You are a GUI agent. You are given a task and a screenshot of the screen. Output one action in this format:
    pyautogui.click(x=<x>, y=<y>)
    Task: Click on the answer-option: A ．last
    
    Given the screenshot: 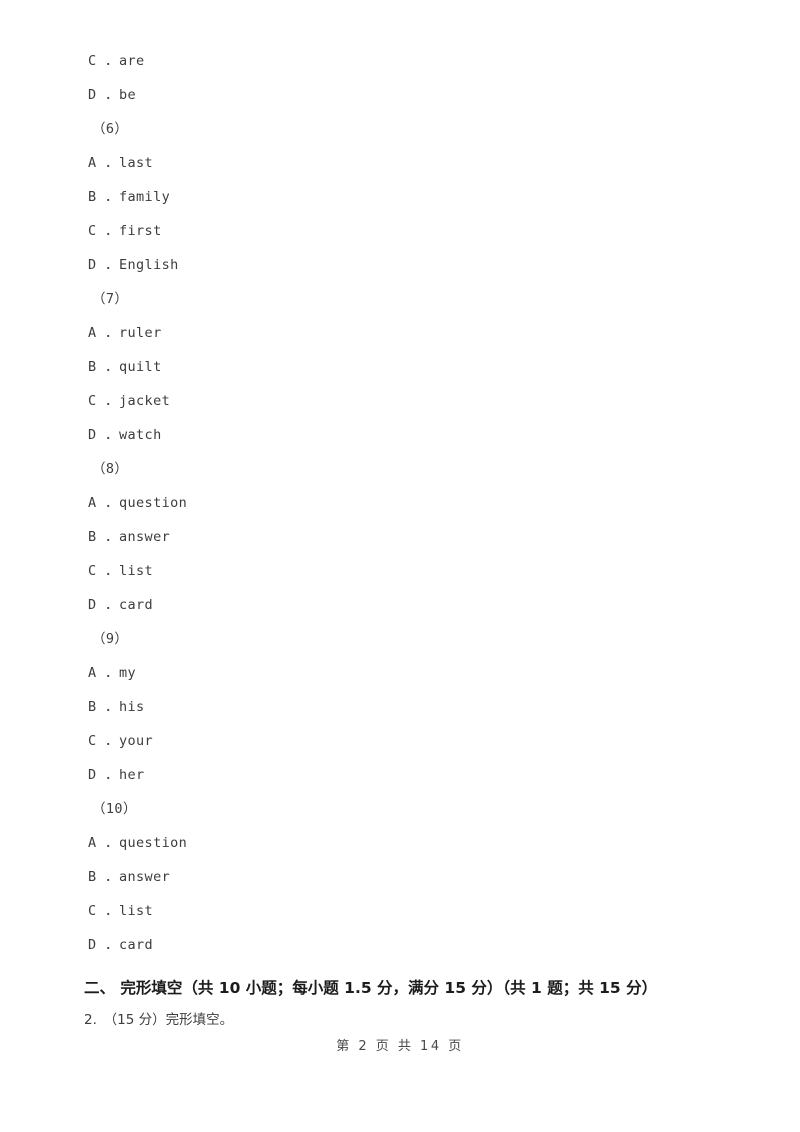 What is the action you would take?
    pyautogui.click(x=121, y=163)
    